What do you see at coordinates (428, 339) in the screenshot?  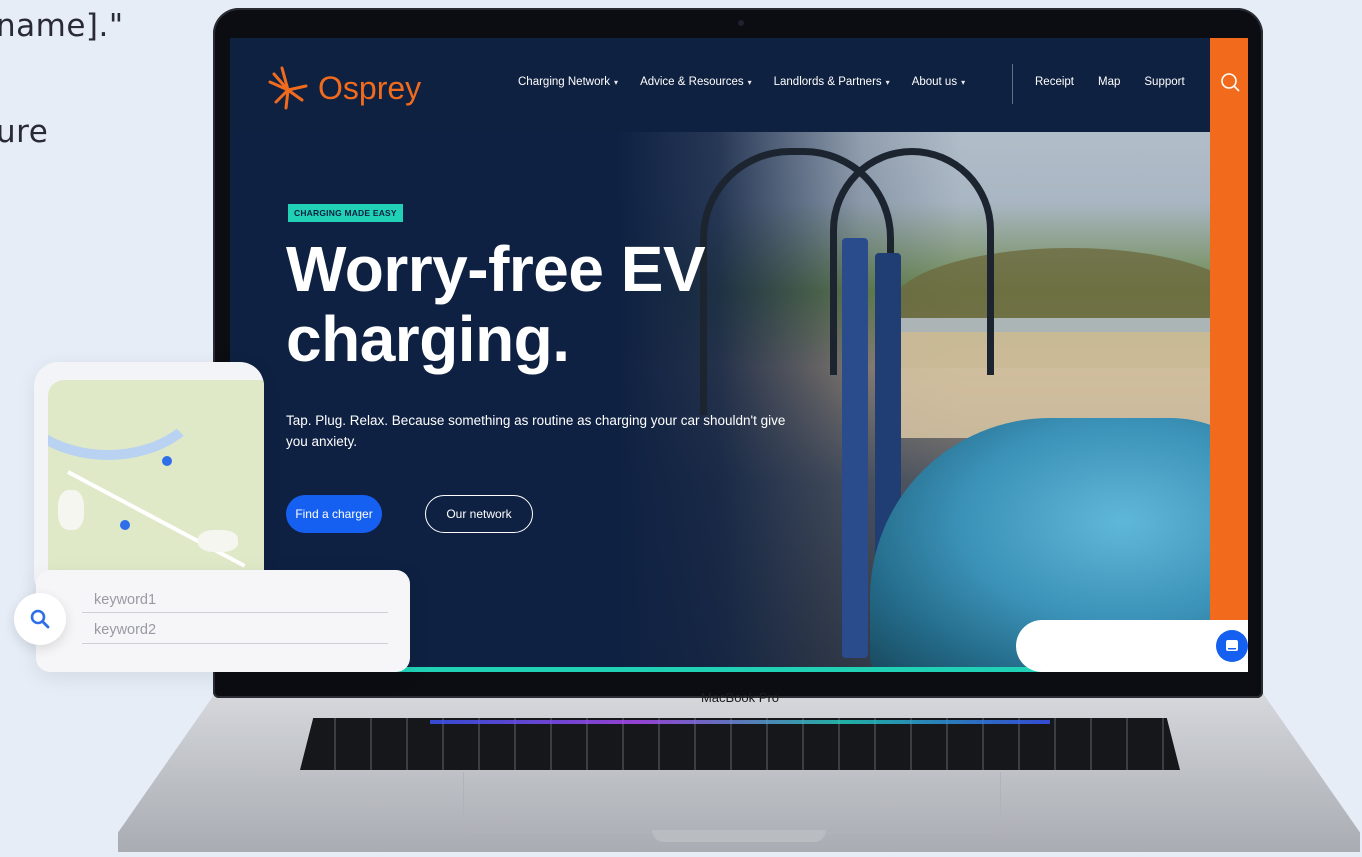 I see `headline-line2: charging.` at bounding box center [428, 339].